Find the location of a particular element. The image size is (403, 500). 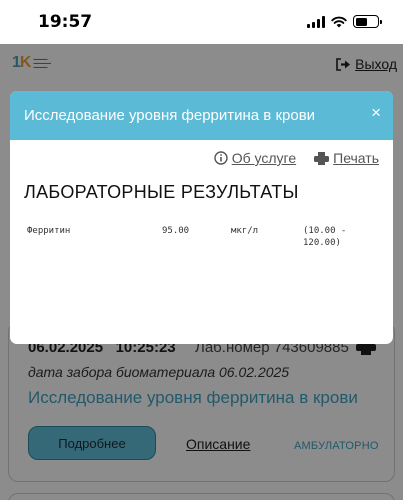

battery-icon is located at coordinates (367, 21).